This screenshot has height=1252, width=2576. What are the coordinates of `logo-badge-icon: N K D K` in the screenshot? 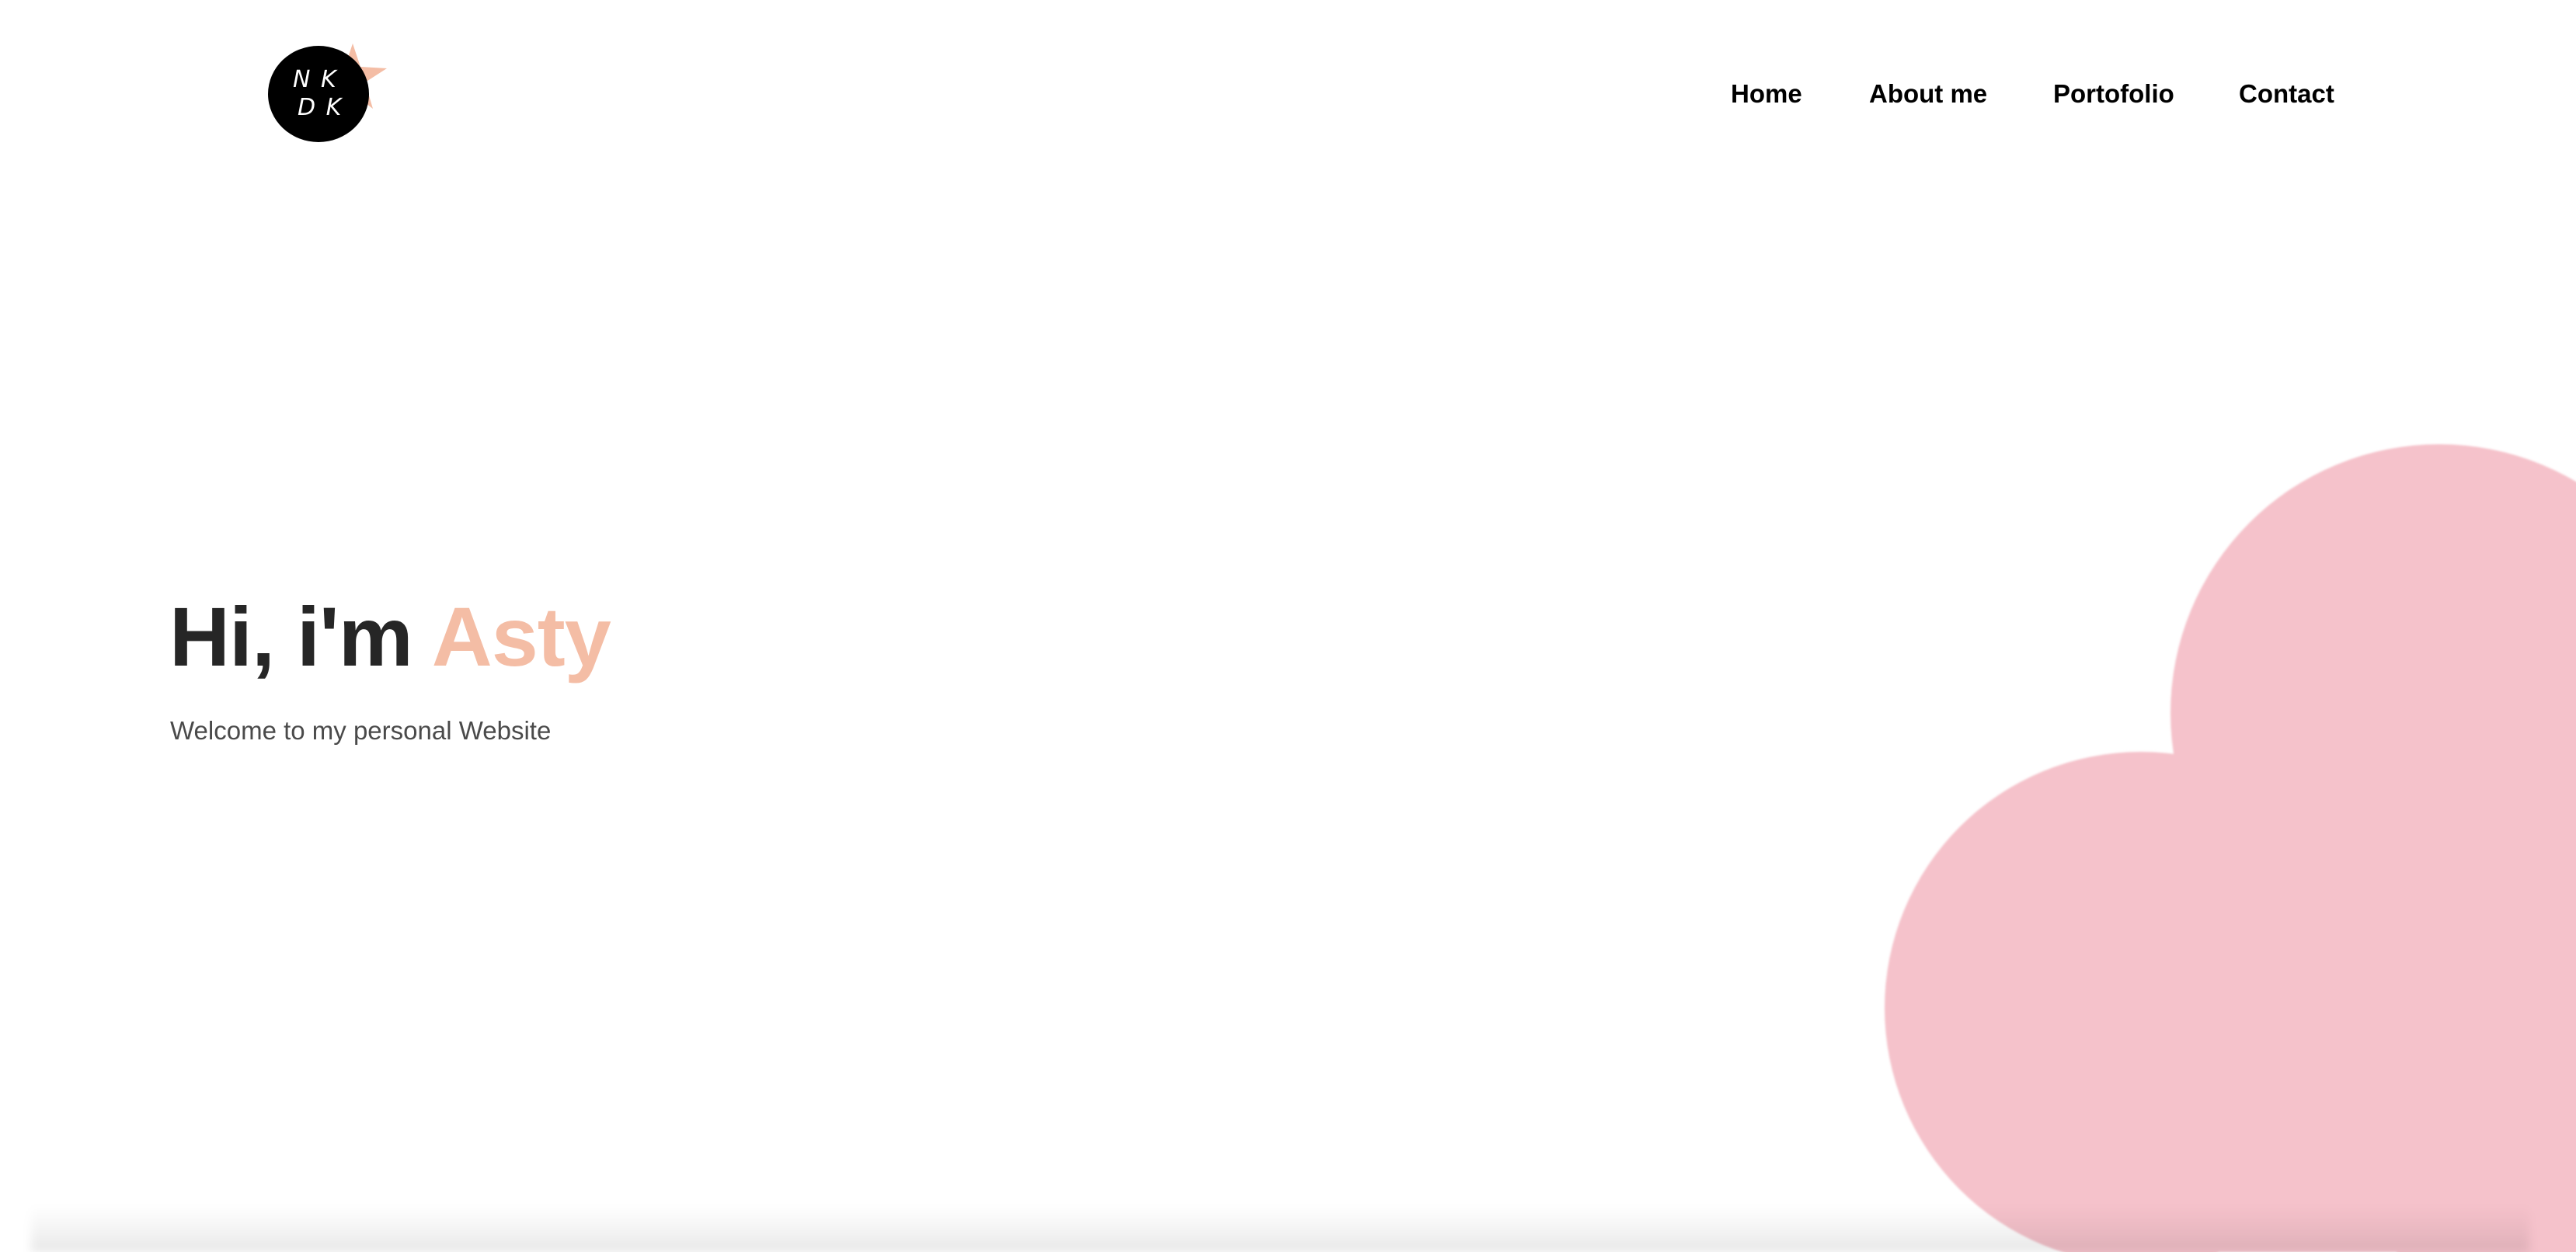 It's located at (327, 92).